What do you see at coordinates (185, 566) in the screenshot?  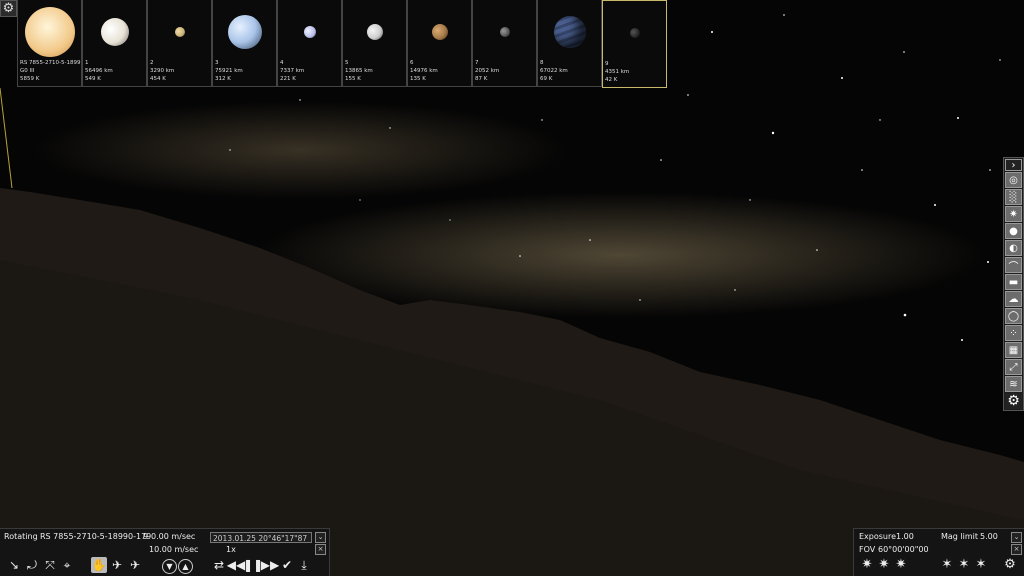 I see `speed-up-icon: ▲` at bounding box center [185, 566].